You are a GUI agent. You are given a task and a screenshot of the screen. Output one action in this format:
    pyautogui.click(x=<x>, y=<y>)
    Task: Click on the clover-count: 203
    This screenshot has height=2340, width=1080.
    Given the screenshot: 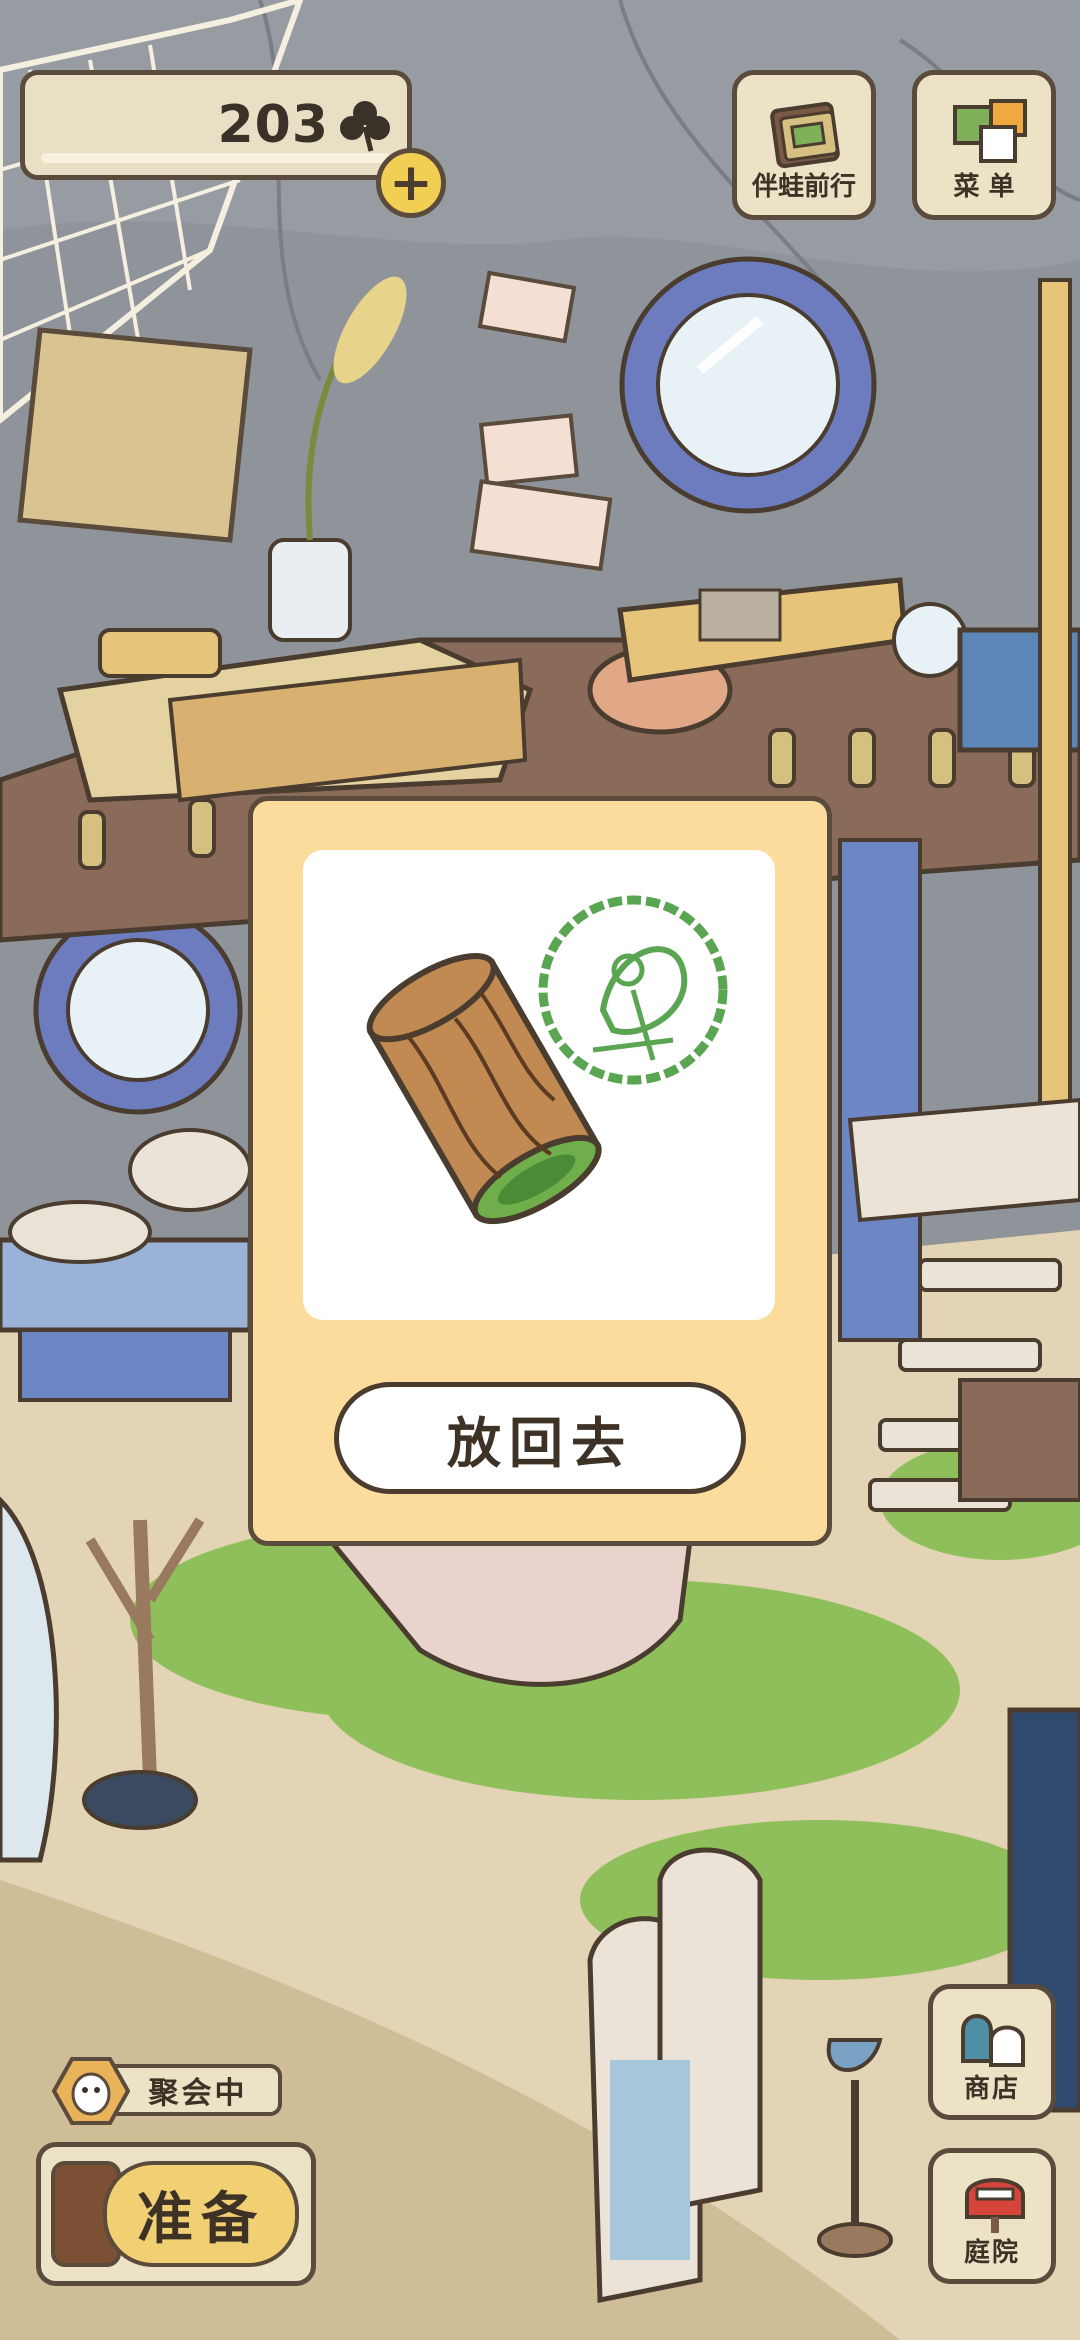 What is the action you would take?
    pyautogui.click(x=273, y=125)
    